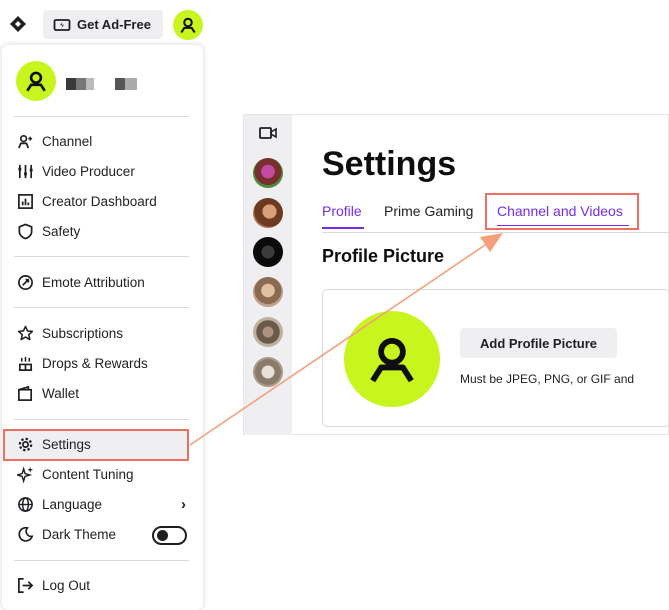  Describe the element at coordinates (25, 444) in the screenshot. I see `gear-icon` at that location.